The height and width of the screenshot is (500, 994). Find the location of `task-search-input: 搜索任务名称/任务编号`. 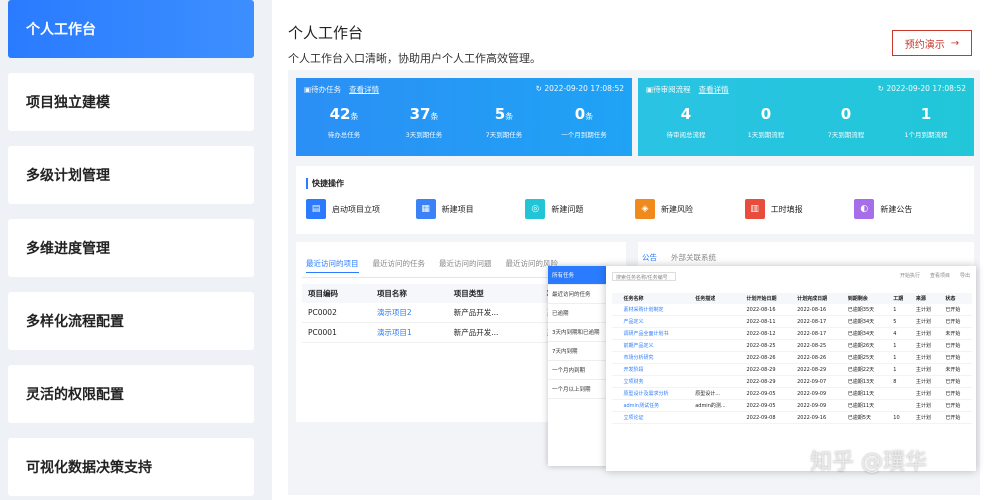

task-search-input: 搜索任务名称/任务编号 is located at coordinates (644, 276).